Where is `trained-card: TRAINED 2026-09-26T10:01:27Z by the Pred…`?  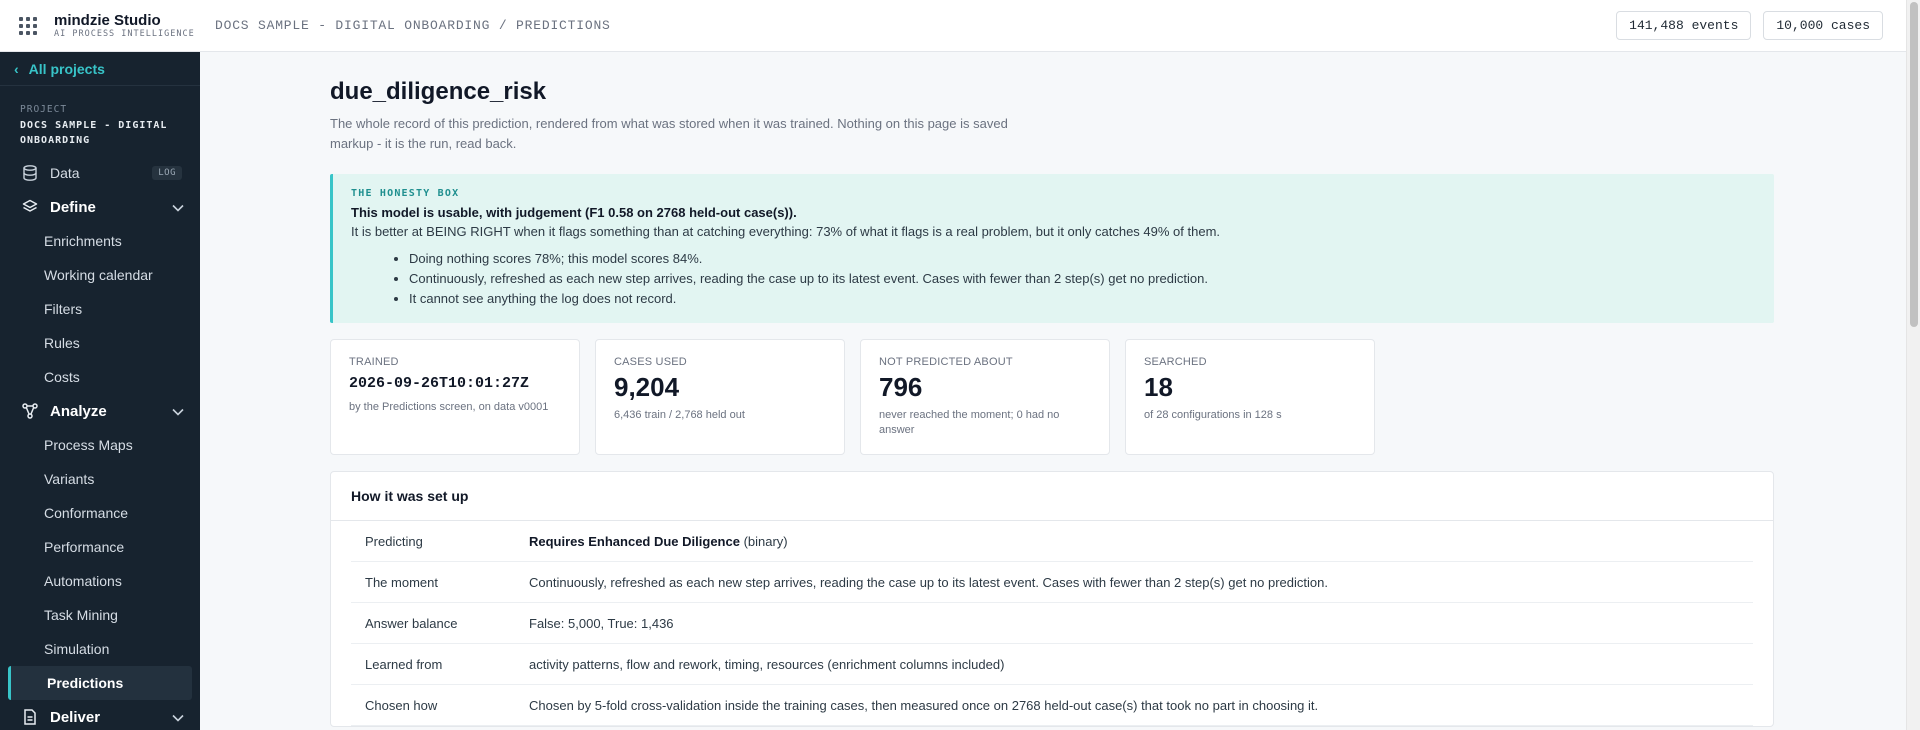
trained-card: TRAINED 2026-09-26T10:01:27Z by the Pred… is located at coordinates (455, 397).